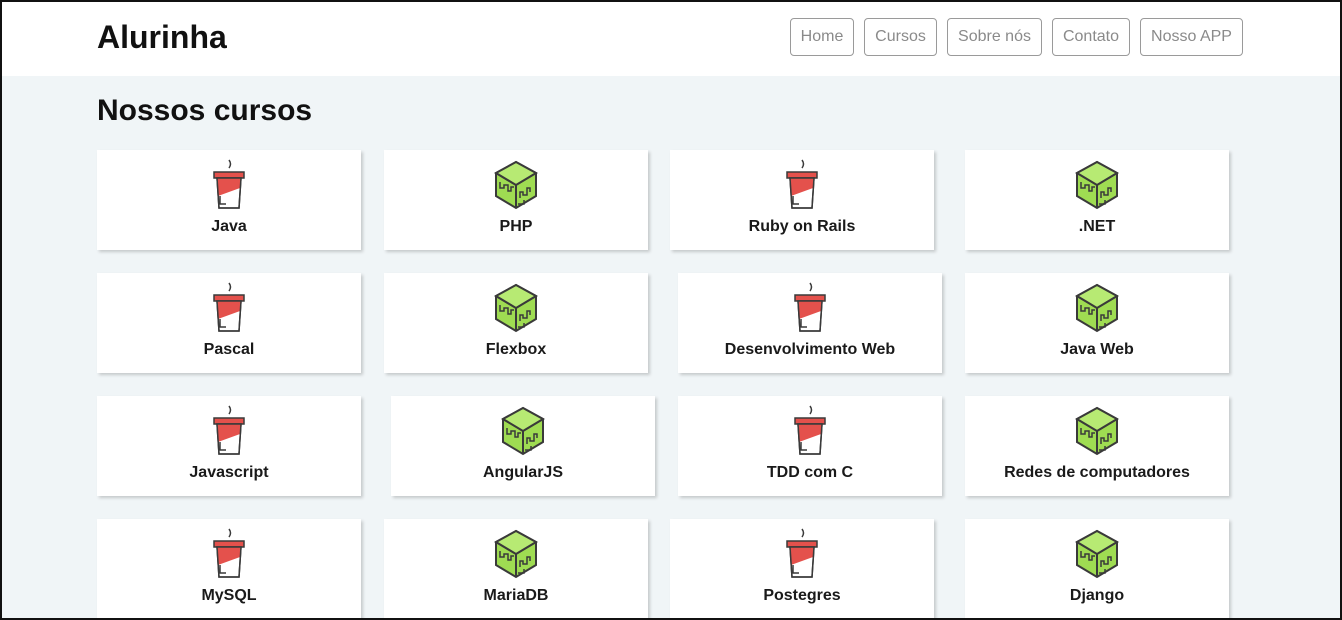 The width and height of the screenshot is (1342, 620). I want to click on course-card: .NET, so click(1097, 200).